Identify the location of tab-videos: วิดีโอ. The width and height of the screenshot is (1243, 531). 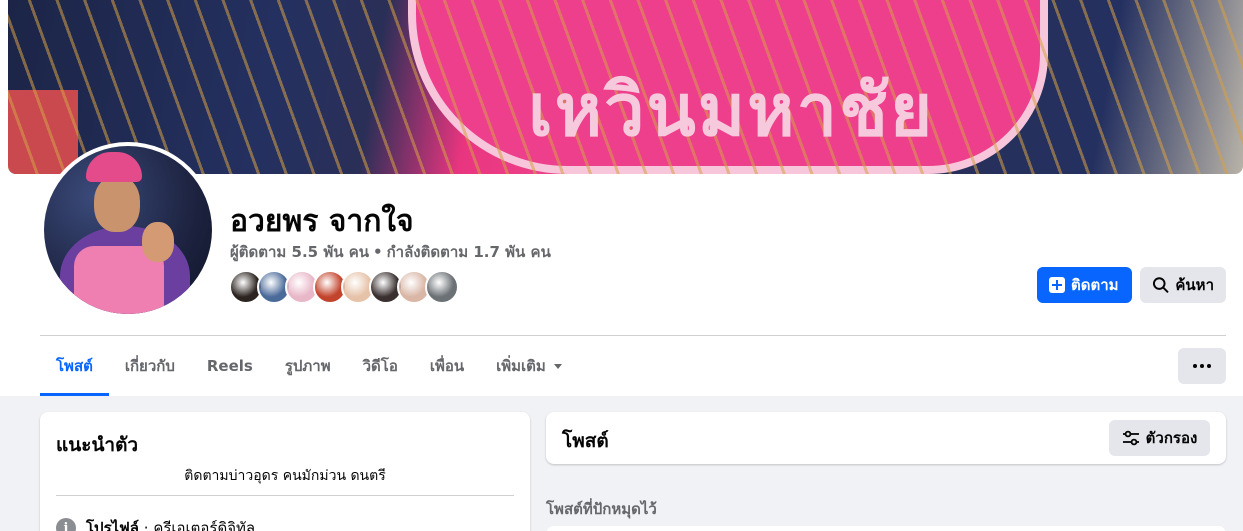
(380, 366).